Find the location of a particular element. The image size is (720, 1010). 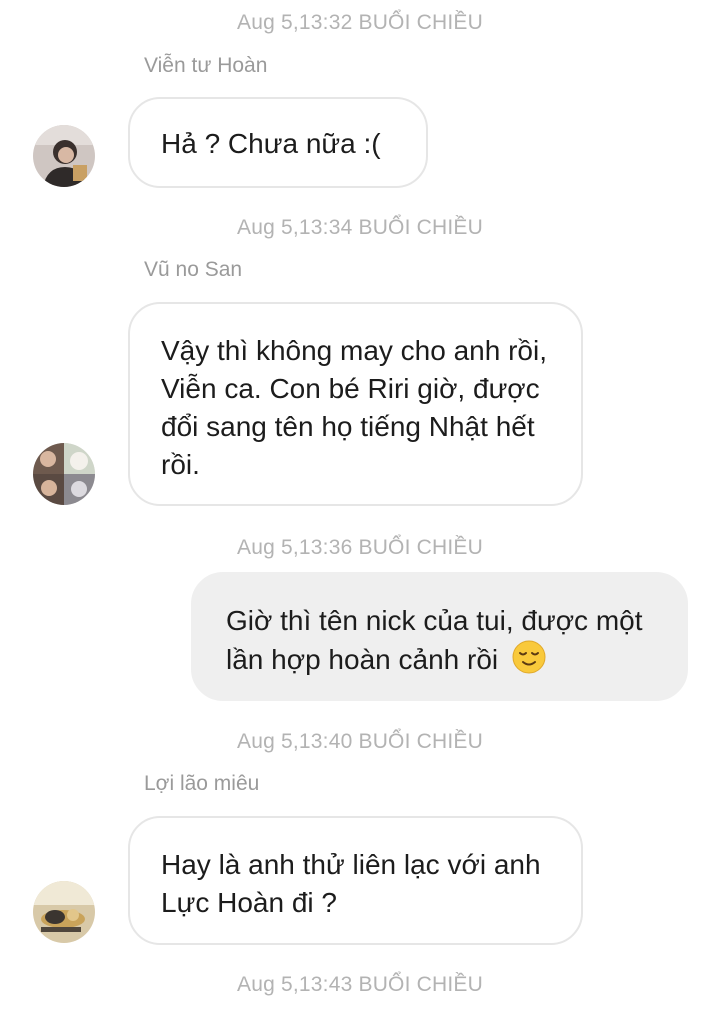

user-avatar-icon is located at coordinates (64, 156).